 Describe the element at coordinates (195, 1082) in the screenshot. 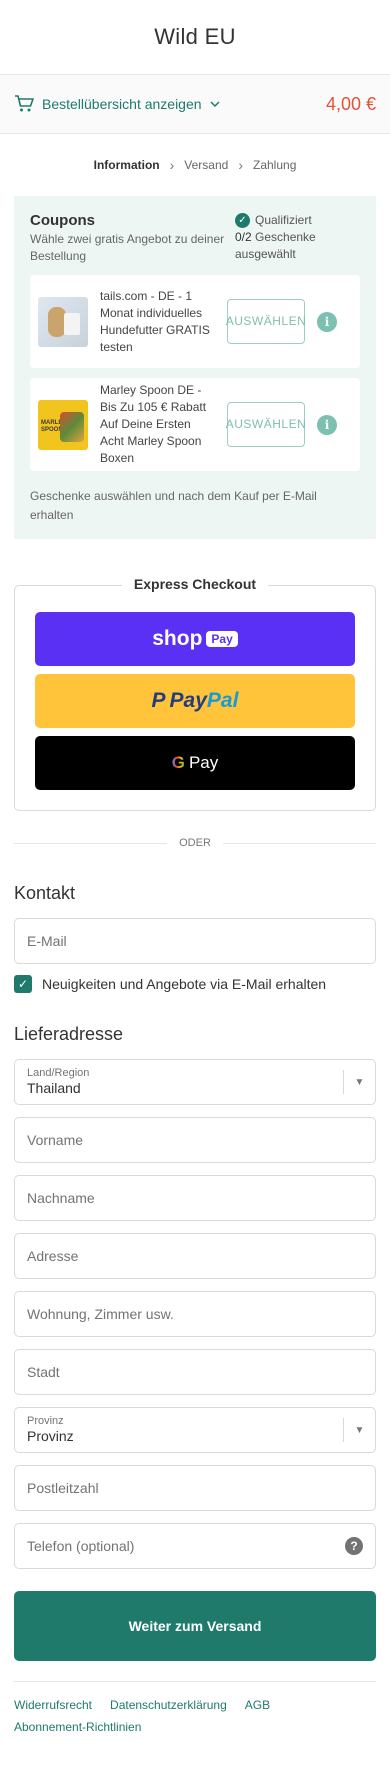

I see `country-select: Land/Region Thailand ▼` at that location.